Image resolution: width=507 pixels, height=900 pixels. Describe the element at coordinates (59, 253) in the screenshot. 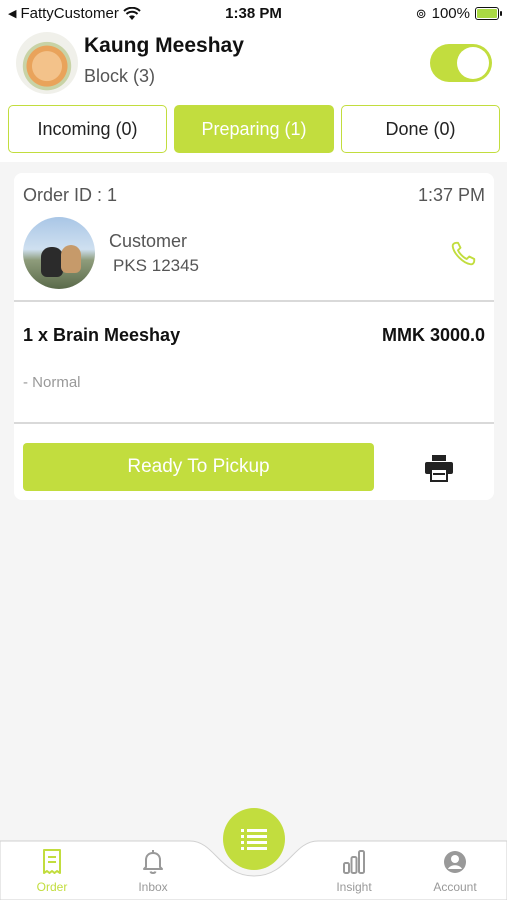

I see `customer-avatar` at that location.